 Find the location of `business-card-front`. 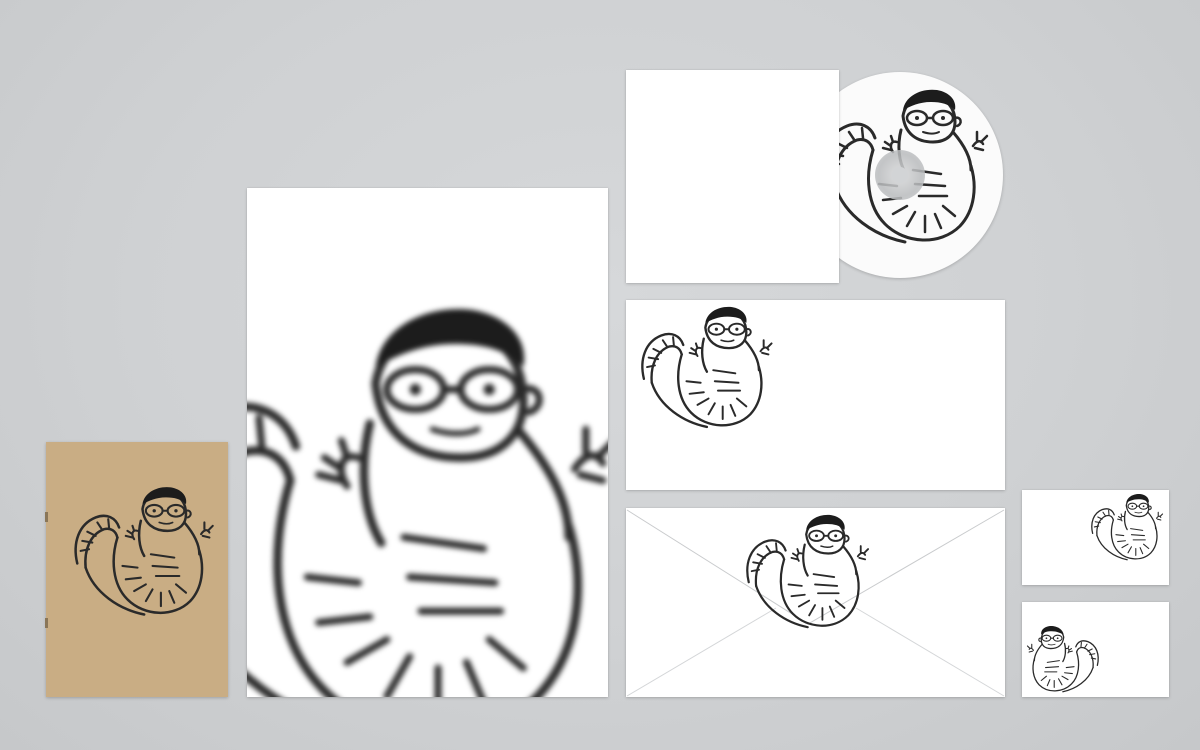

business-card-front is located at coordinates (1095, 537).